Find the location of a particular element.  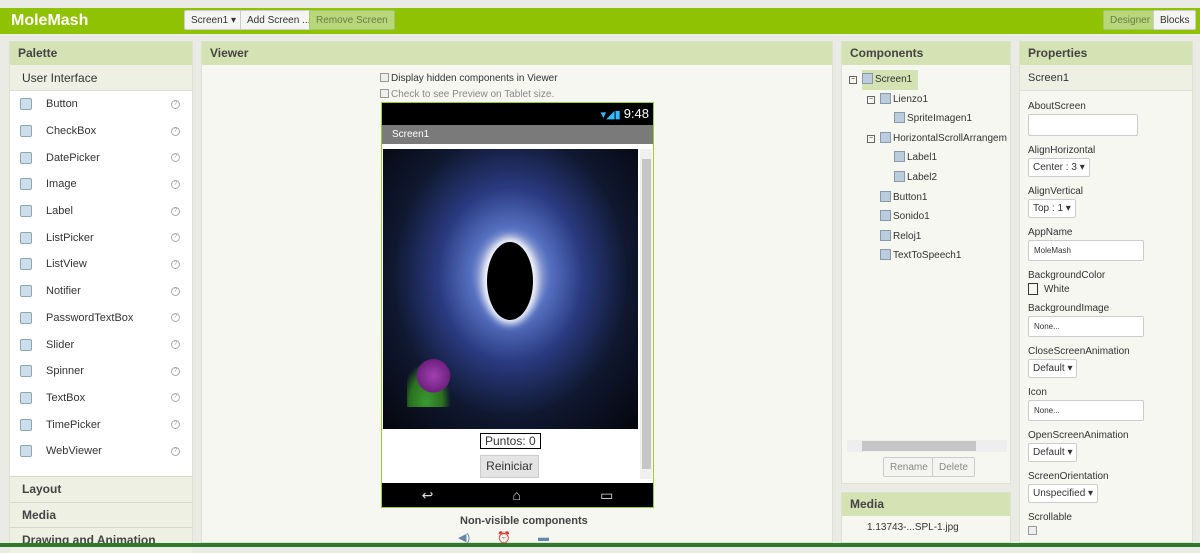

tree-item: Button1 is located at coordinates (926, 198).